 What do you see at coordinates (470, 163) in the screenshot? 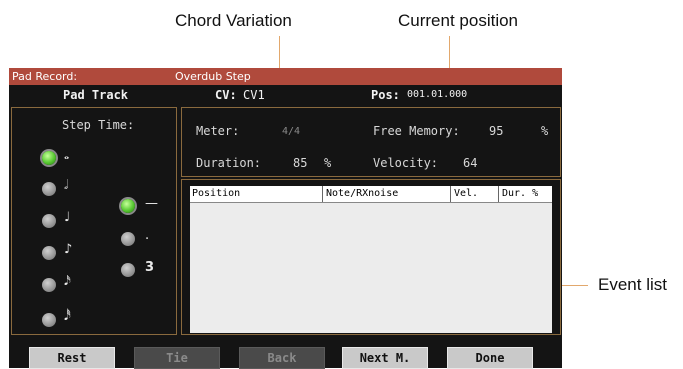
I see `velocity-value: 64` at bounding box center [470, 163].